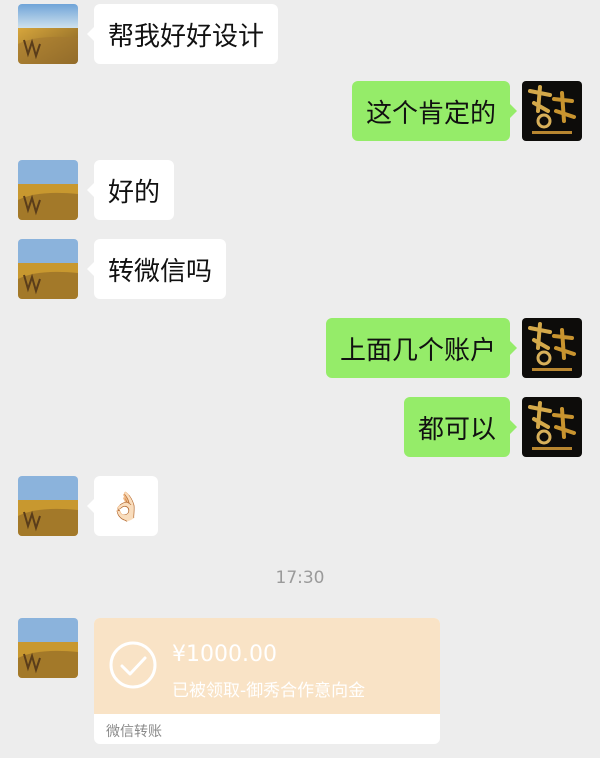 This screenshot has height=758, width=600. Describe the element at coordinates (456, 429) in the screenshot. I see `message-text: 都可以` at that location.